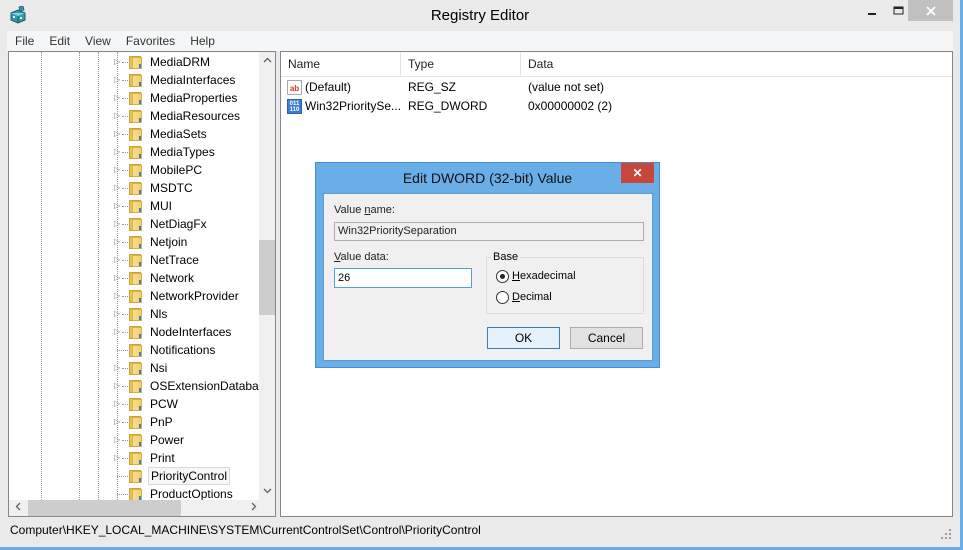 The height and width of the screenshot is (550, 963). Describe the element at coordinates (134, 116) in the screenshot. I see `tree-item: ▷ MediaResources` at that location.